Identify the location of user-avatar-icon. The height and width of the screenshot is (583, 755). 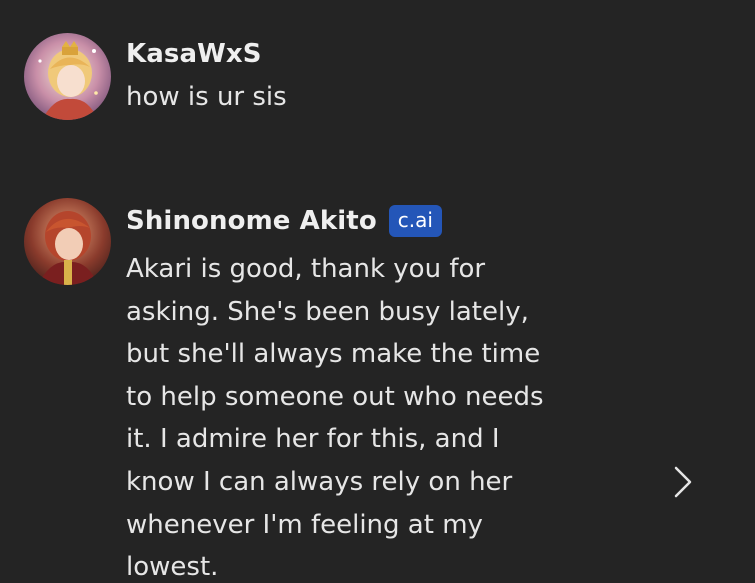
(67, 76).